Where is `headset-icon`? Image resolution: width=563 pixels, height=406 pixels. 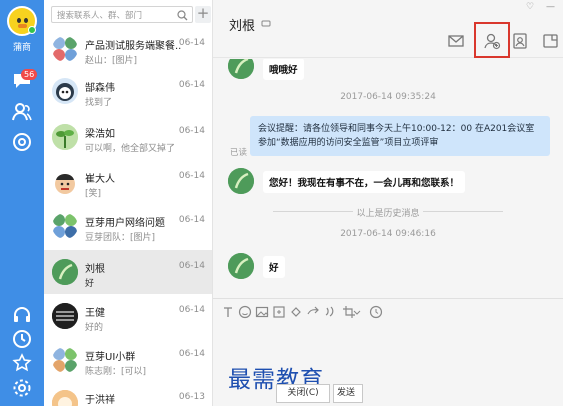 headset-icon is located at coordinates (22, 315).